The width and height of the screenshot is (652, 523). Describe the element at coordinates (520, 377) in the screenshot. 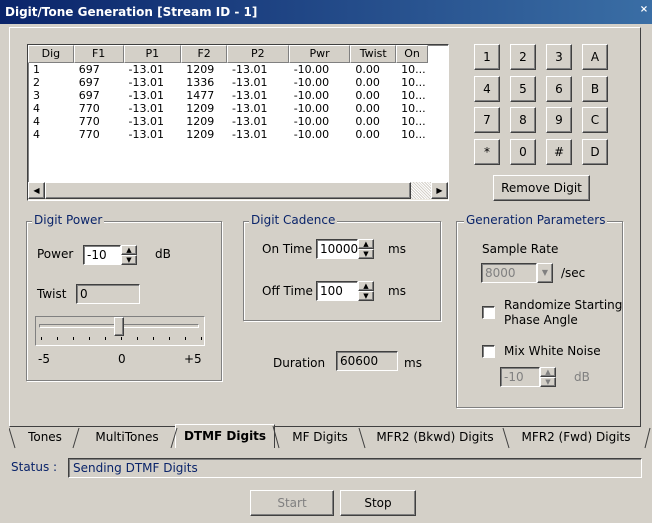

I see `noise-level-input: -10` at that location.